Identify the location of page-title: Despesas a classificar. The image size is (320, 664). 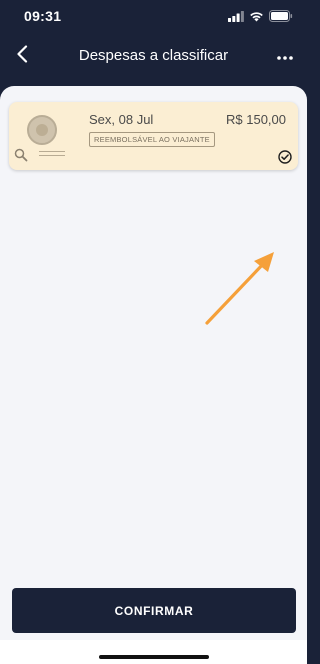
(153, 55).